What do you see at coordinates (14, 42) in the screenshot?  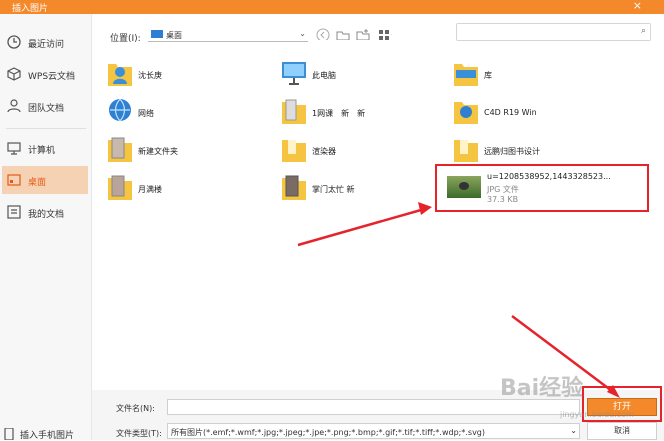 I see `clock-icon` at bounding box center [14, 42].